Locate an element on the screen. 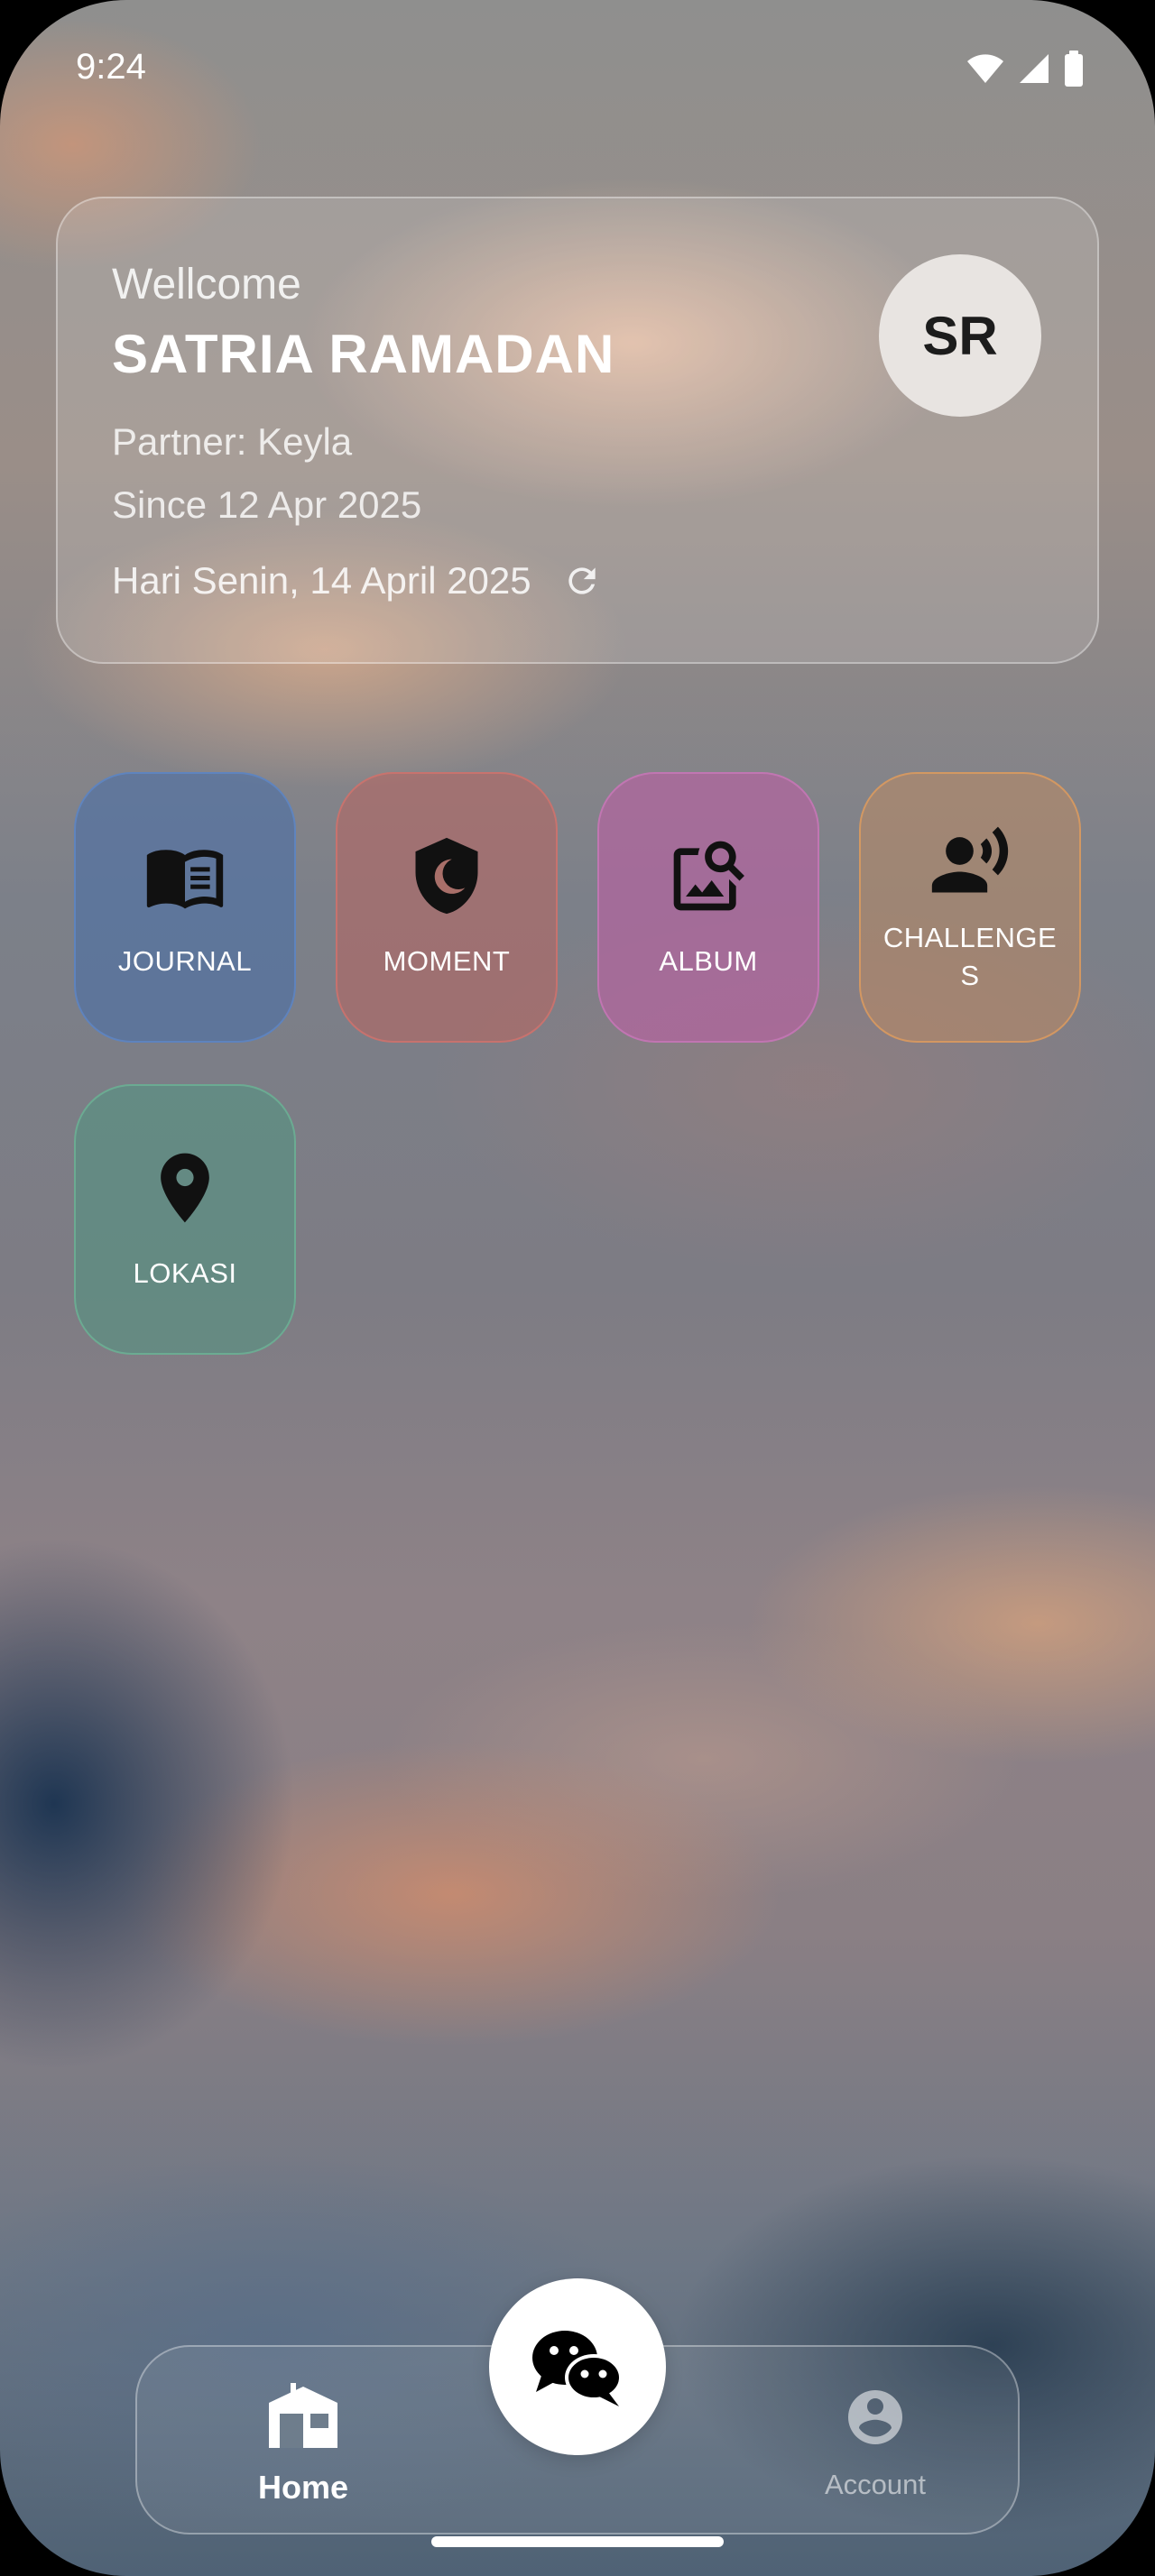 The height and width of the screenshot is (2576, 1155). chat-bubbles-icon is located at coordinates (577, 2368).